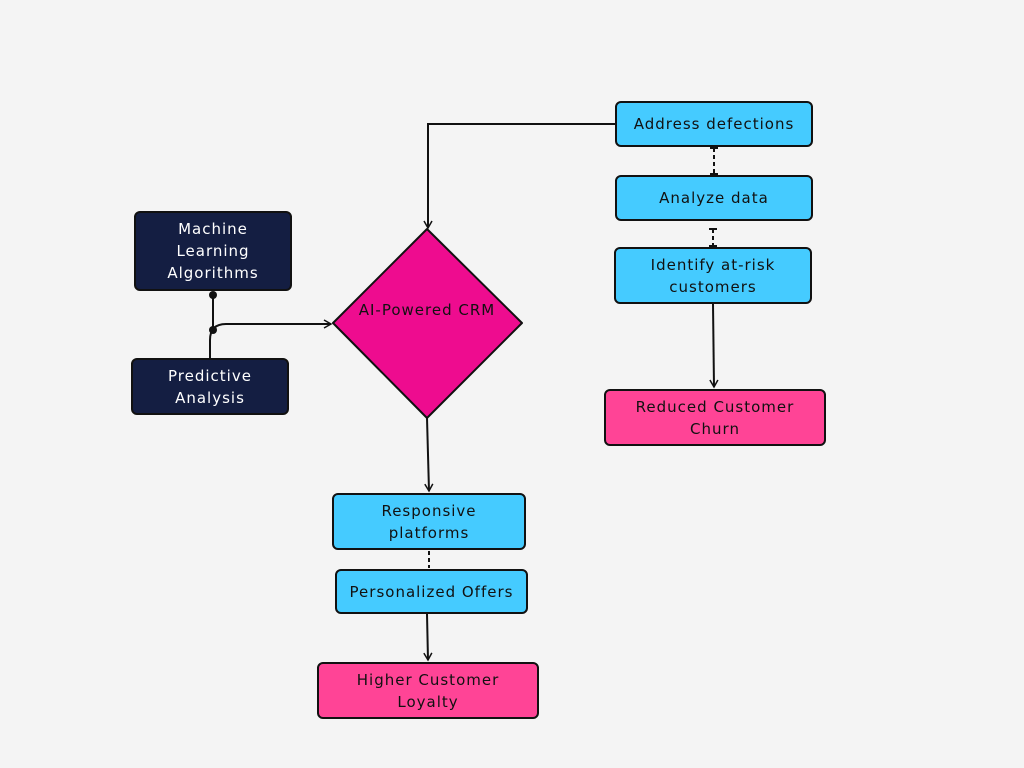 The image size is (1024, 768). What do you see at coordinates (271, 338) in the screenshot?
I see `predictive-to-crm` at bounding box center [271, 338].